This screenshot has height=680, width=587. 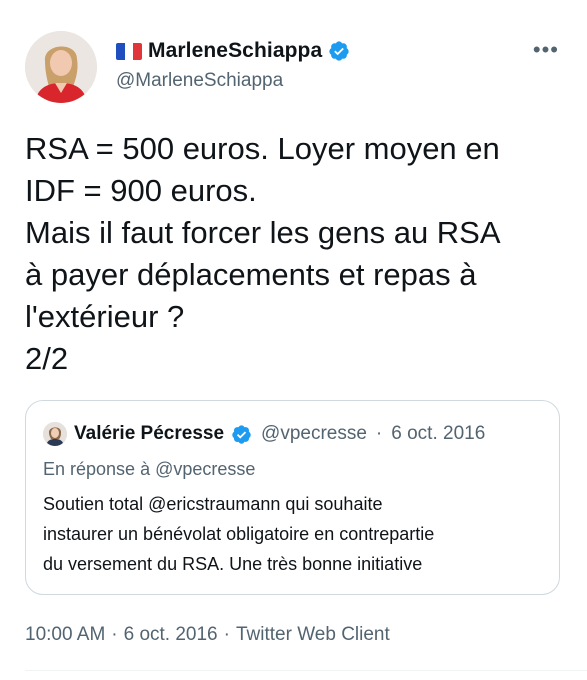 What do you see at coordinates (141, 190) in the screenshot?
I see `tweet-text-line: IDF = 900 euros.` at bounding box center [141, 190].